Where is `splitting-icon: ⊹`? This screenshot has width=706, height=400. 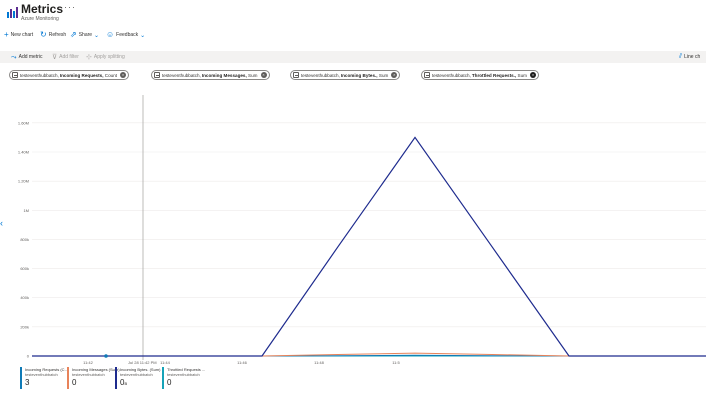 splitting-icon: ⊹ is located at coordinates (89, 57).